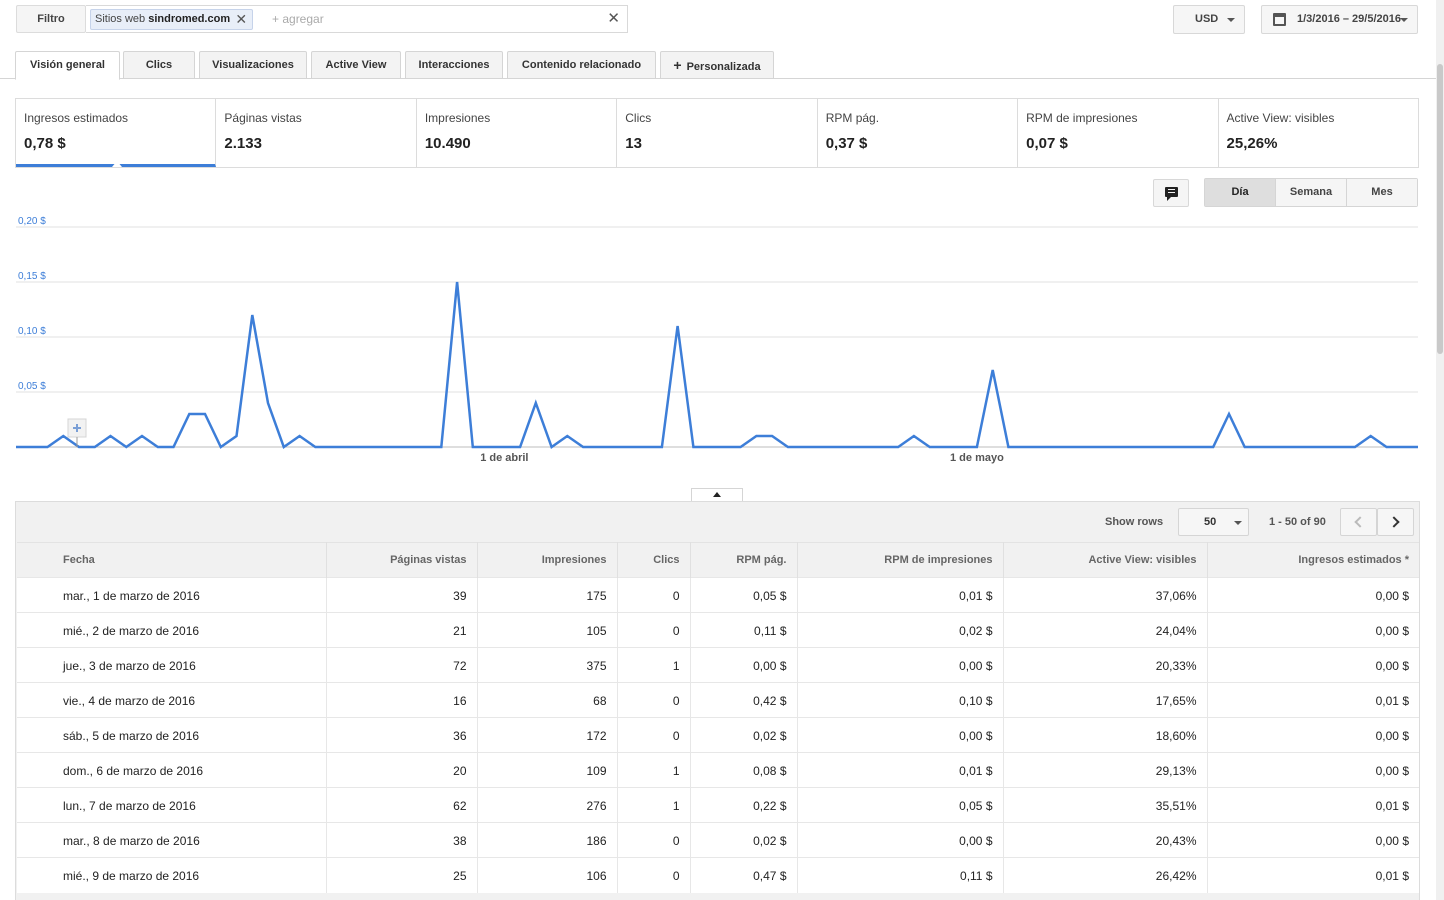  Describe the element at coordinates (1358, 522) in the screenshot. I see `previous-page-button` at that location.